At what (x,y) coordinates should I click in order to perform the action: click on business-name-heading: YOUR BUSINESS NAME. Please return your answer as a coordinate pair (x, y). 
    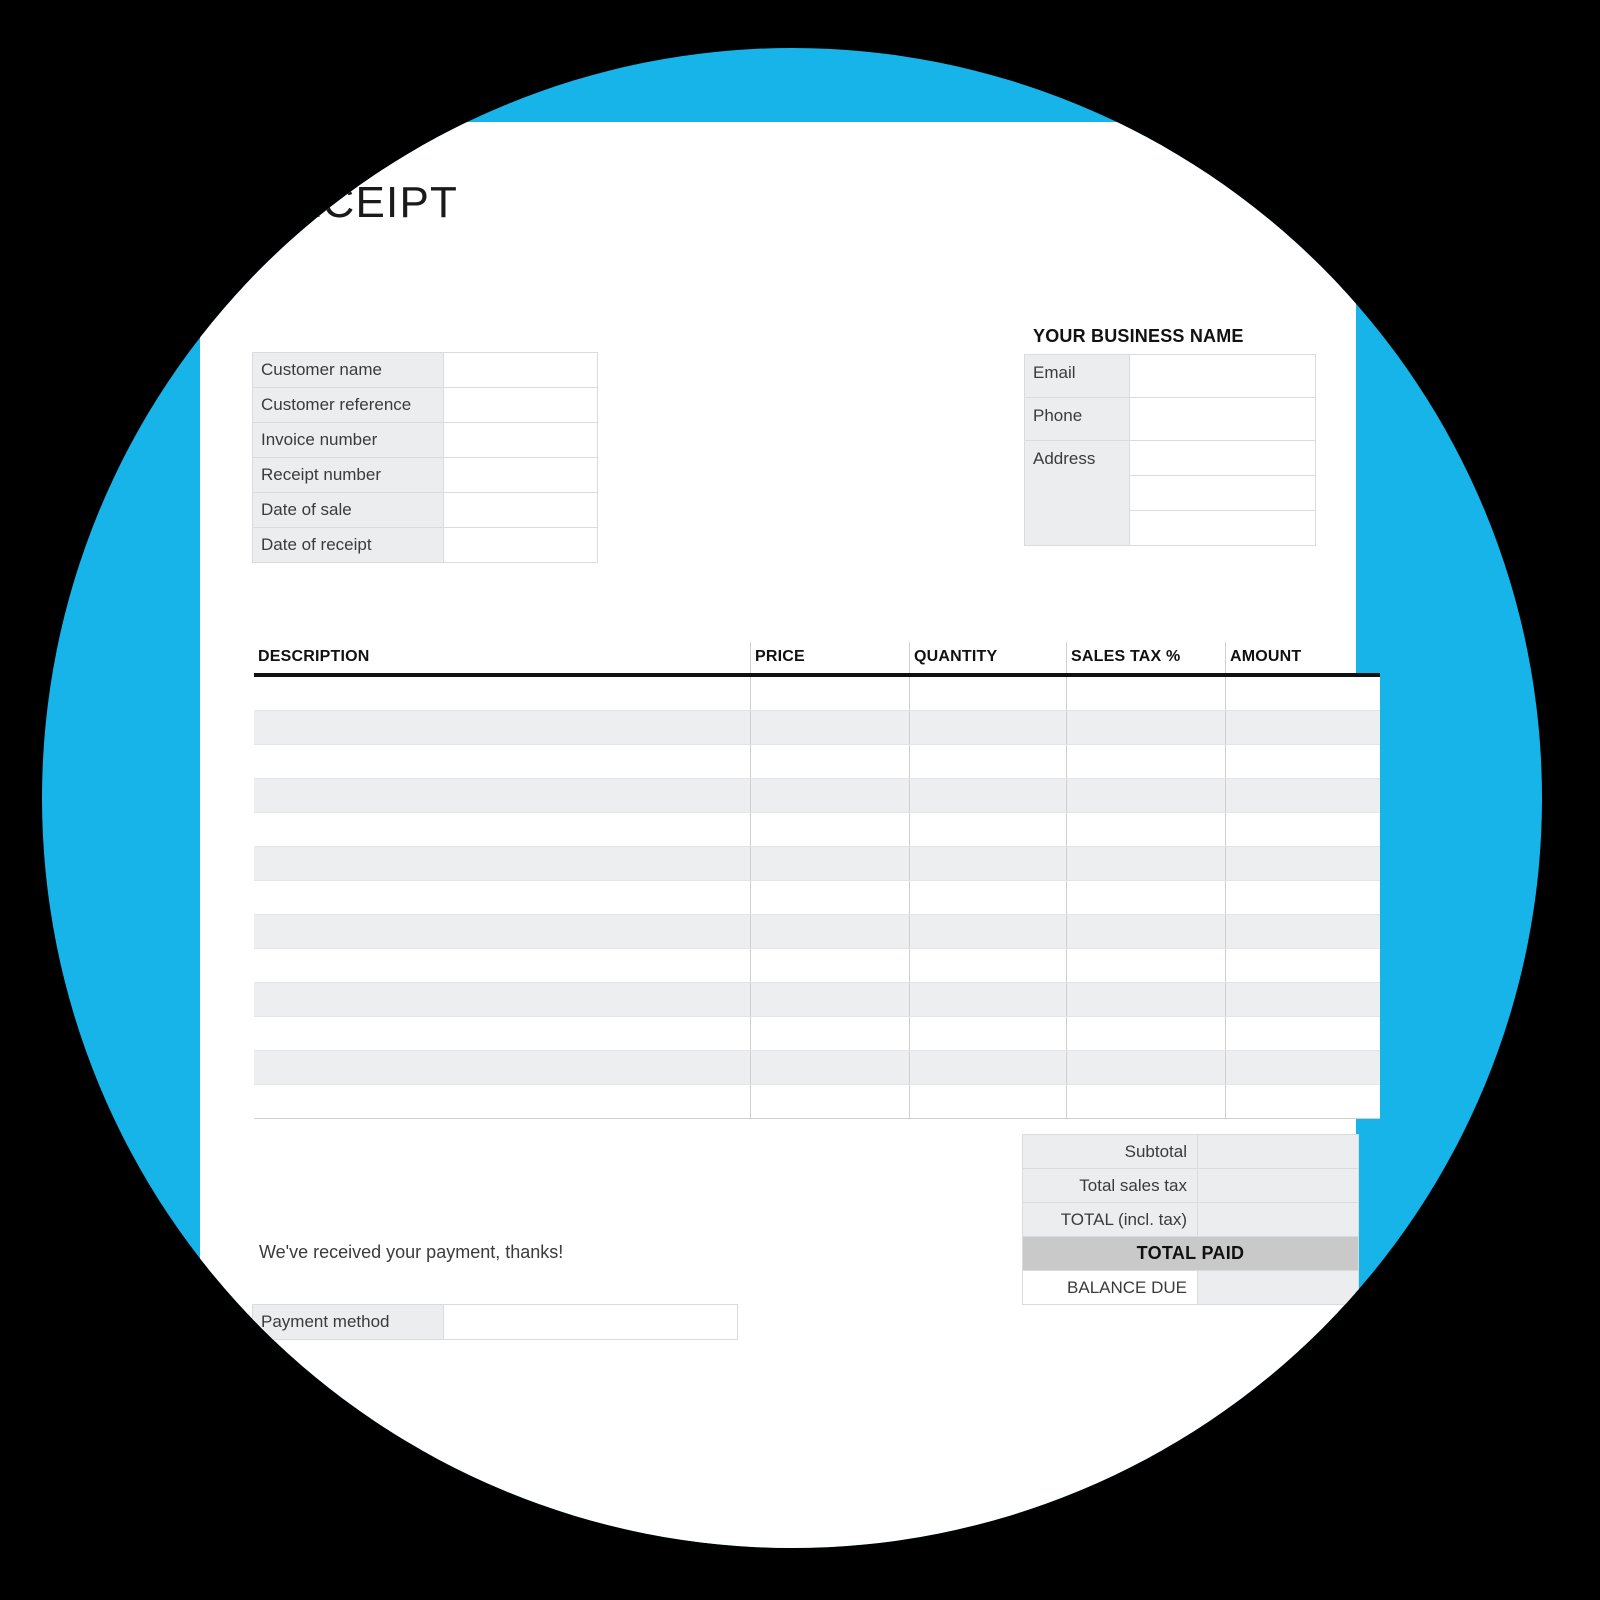
    Looking at the image, I should click on (1138, 336).